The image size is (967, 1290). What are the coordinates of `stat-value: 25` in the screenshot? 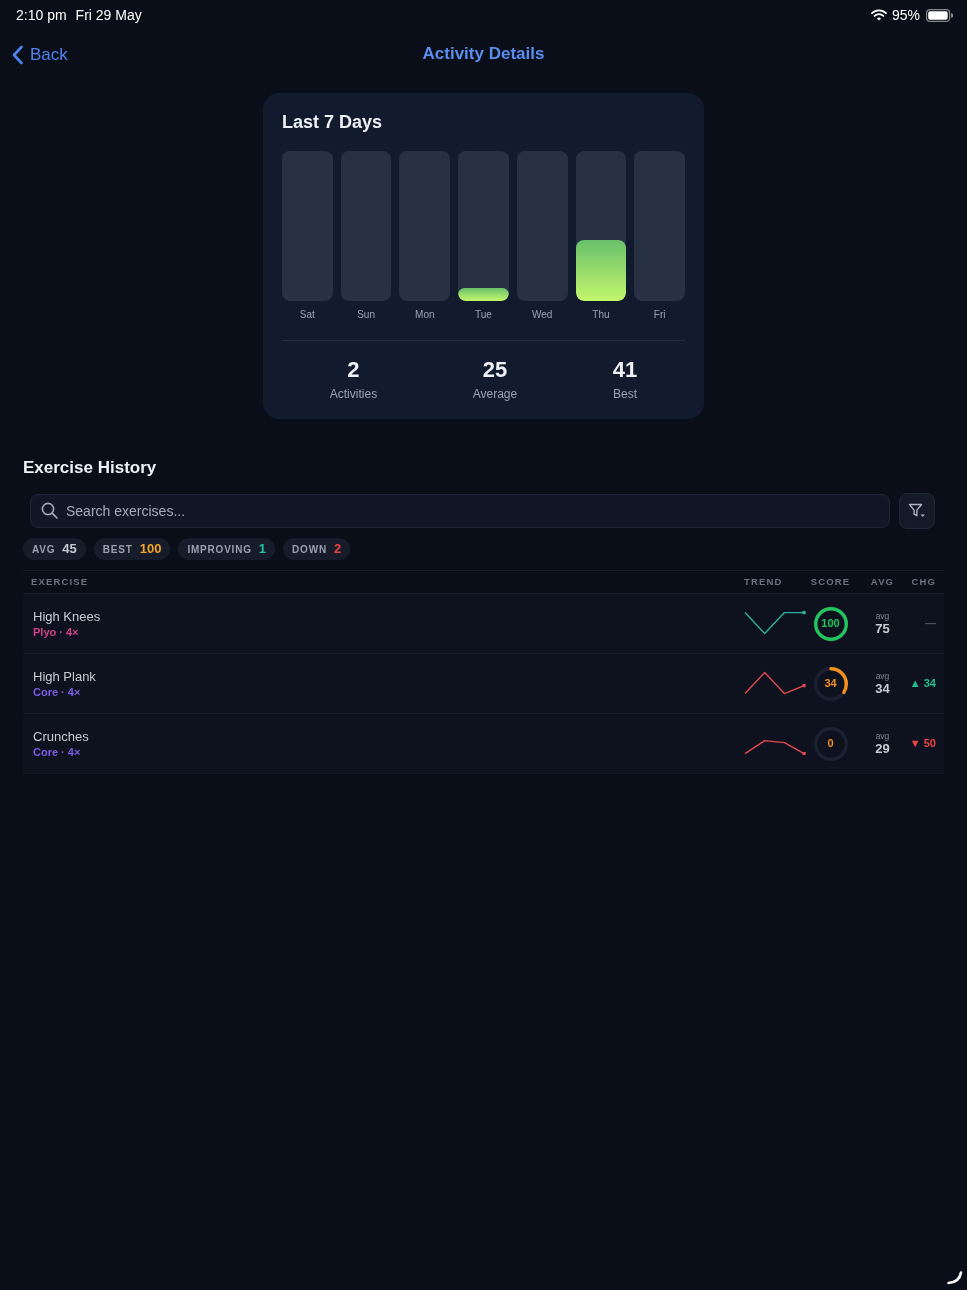 It's located at (495, 370).